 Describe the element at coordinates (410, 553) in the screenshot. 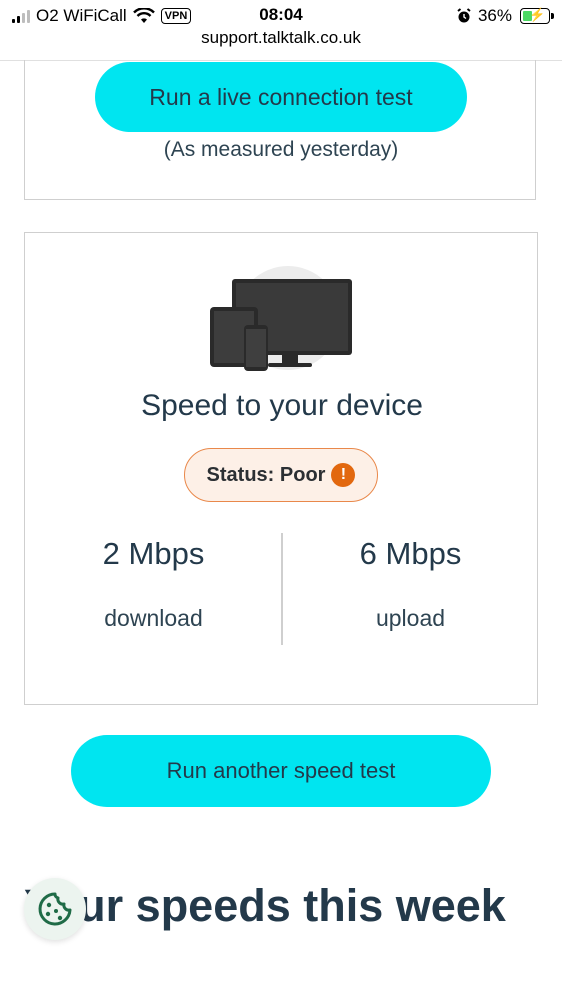

I see `upload-value: 6 Mbps` at that location.